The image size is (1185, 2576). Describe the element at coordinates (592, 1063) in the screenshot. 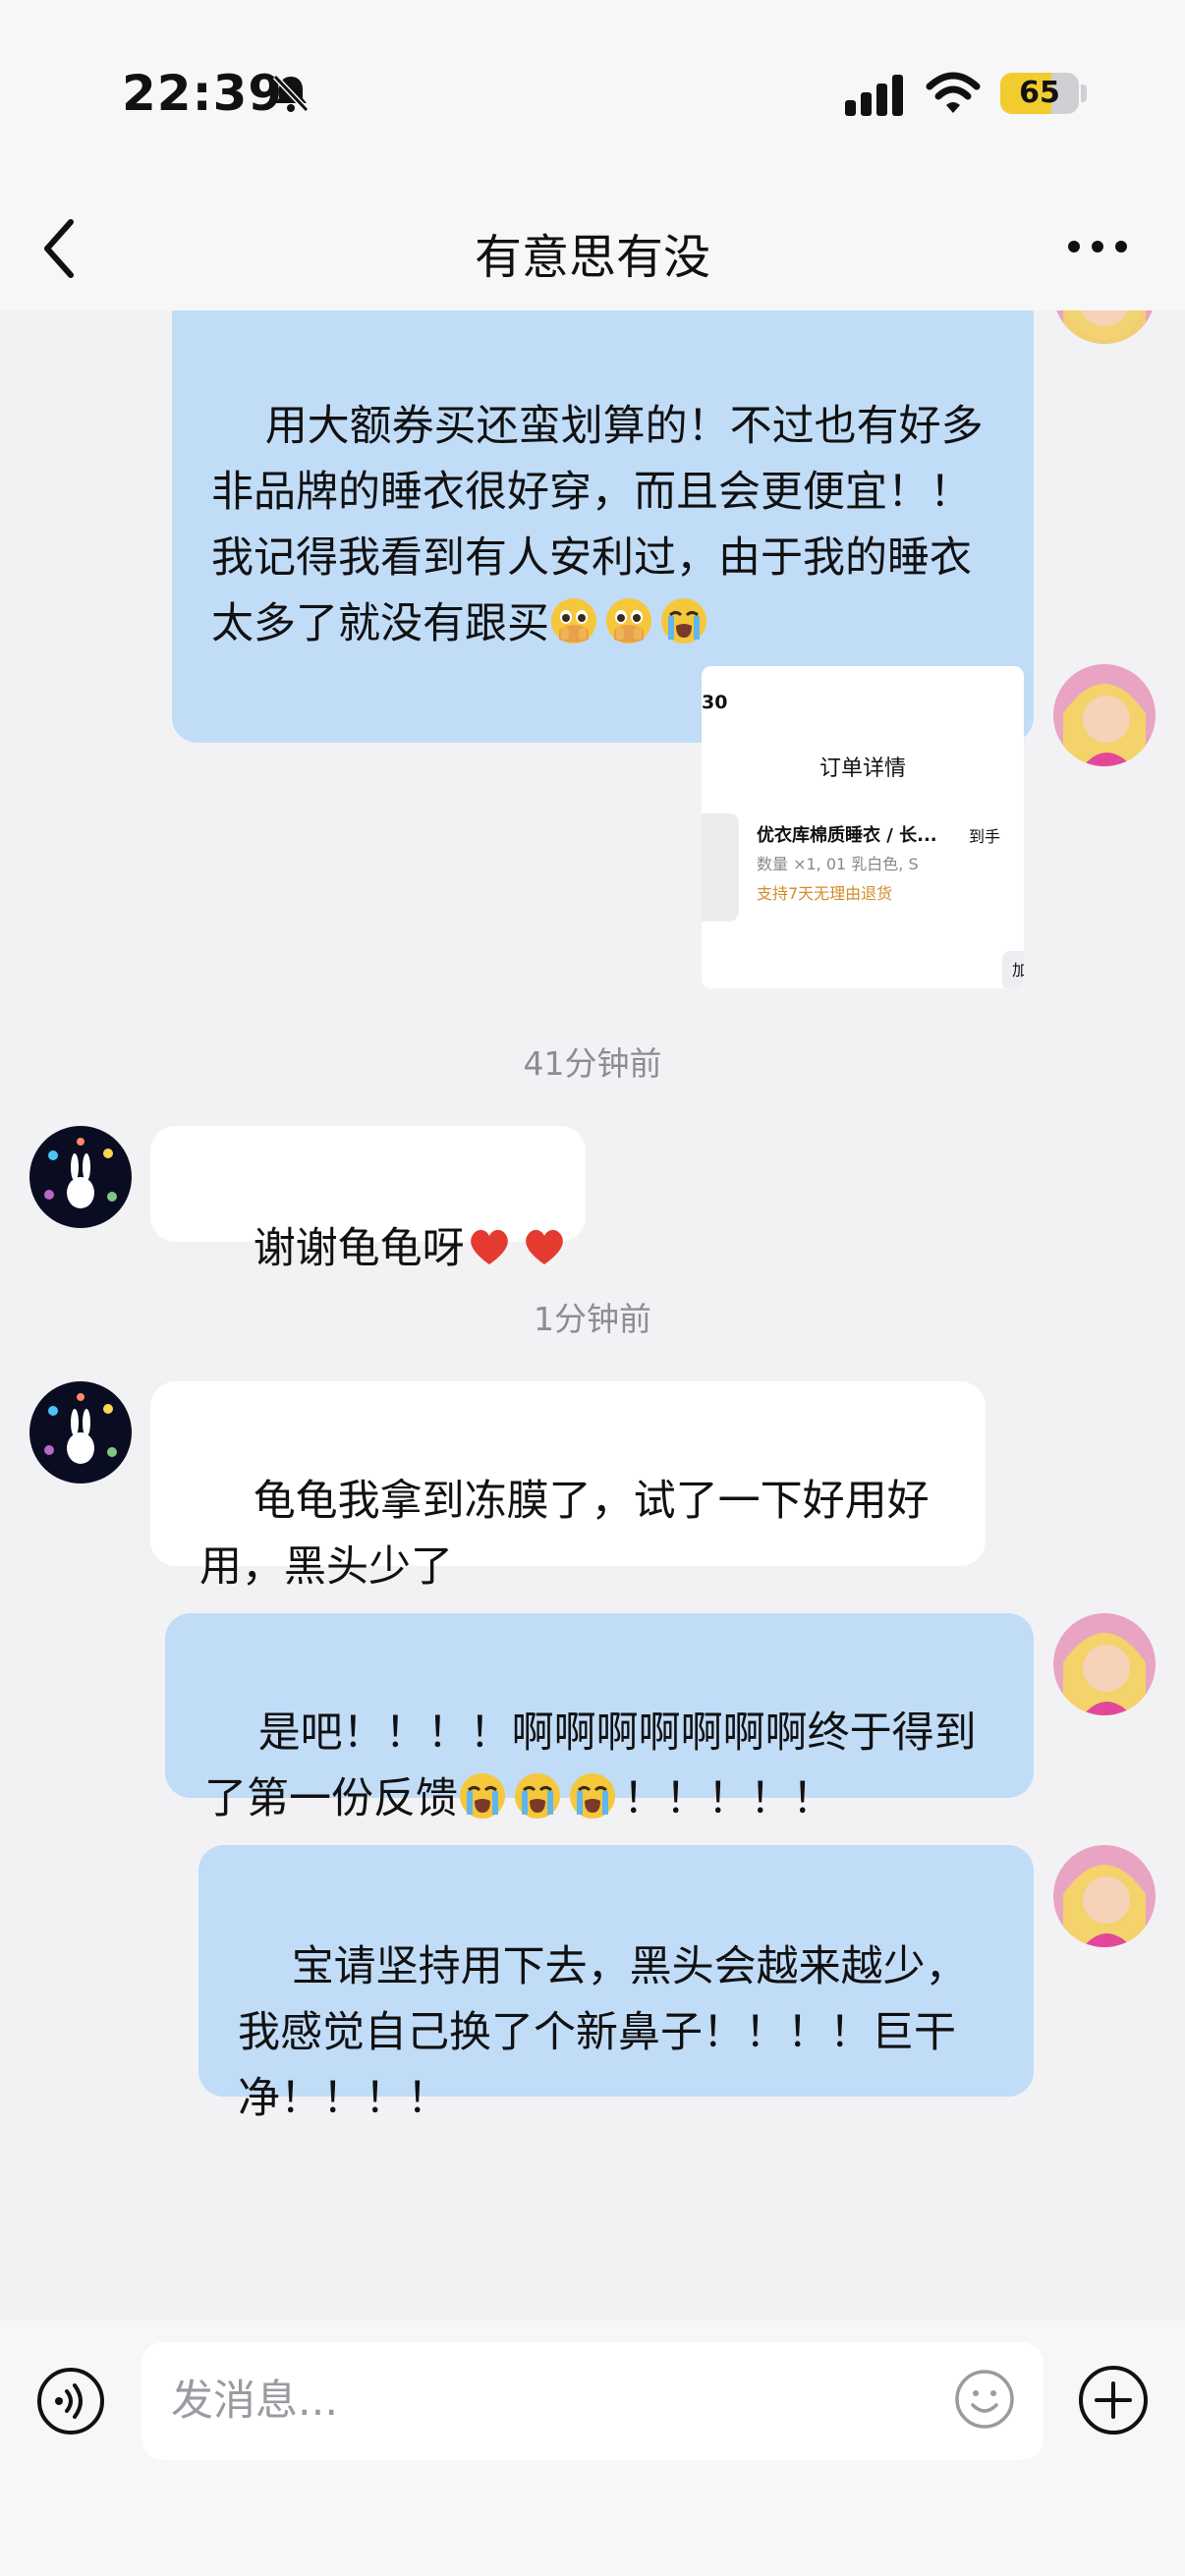

I see `message-timestamp: 41分钟前` at that location.